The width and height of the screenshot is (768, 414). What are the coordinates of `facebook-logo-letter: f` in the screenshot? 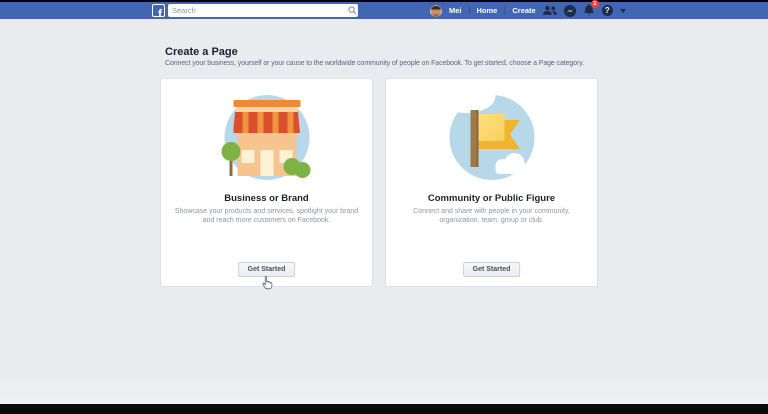 It's located at (160, 12).